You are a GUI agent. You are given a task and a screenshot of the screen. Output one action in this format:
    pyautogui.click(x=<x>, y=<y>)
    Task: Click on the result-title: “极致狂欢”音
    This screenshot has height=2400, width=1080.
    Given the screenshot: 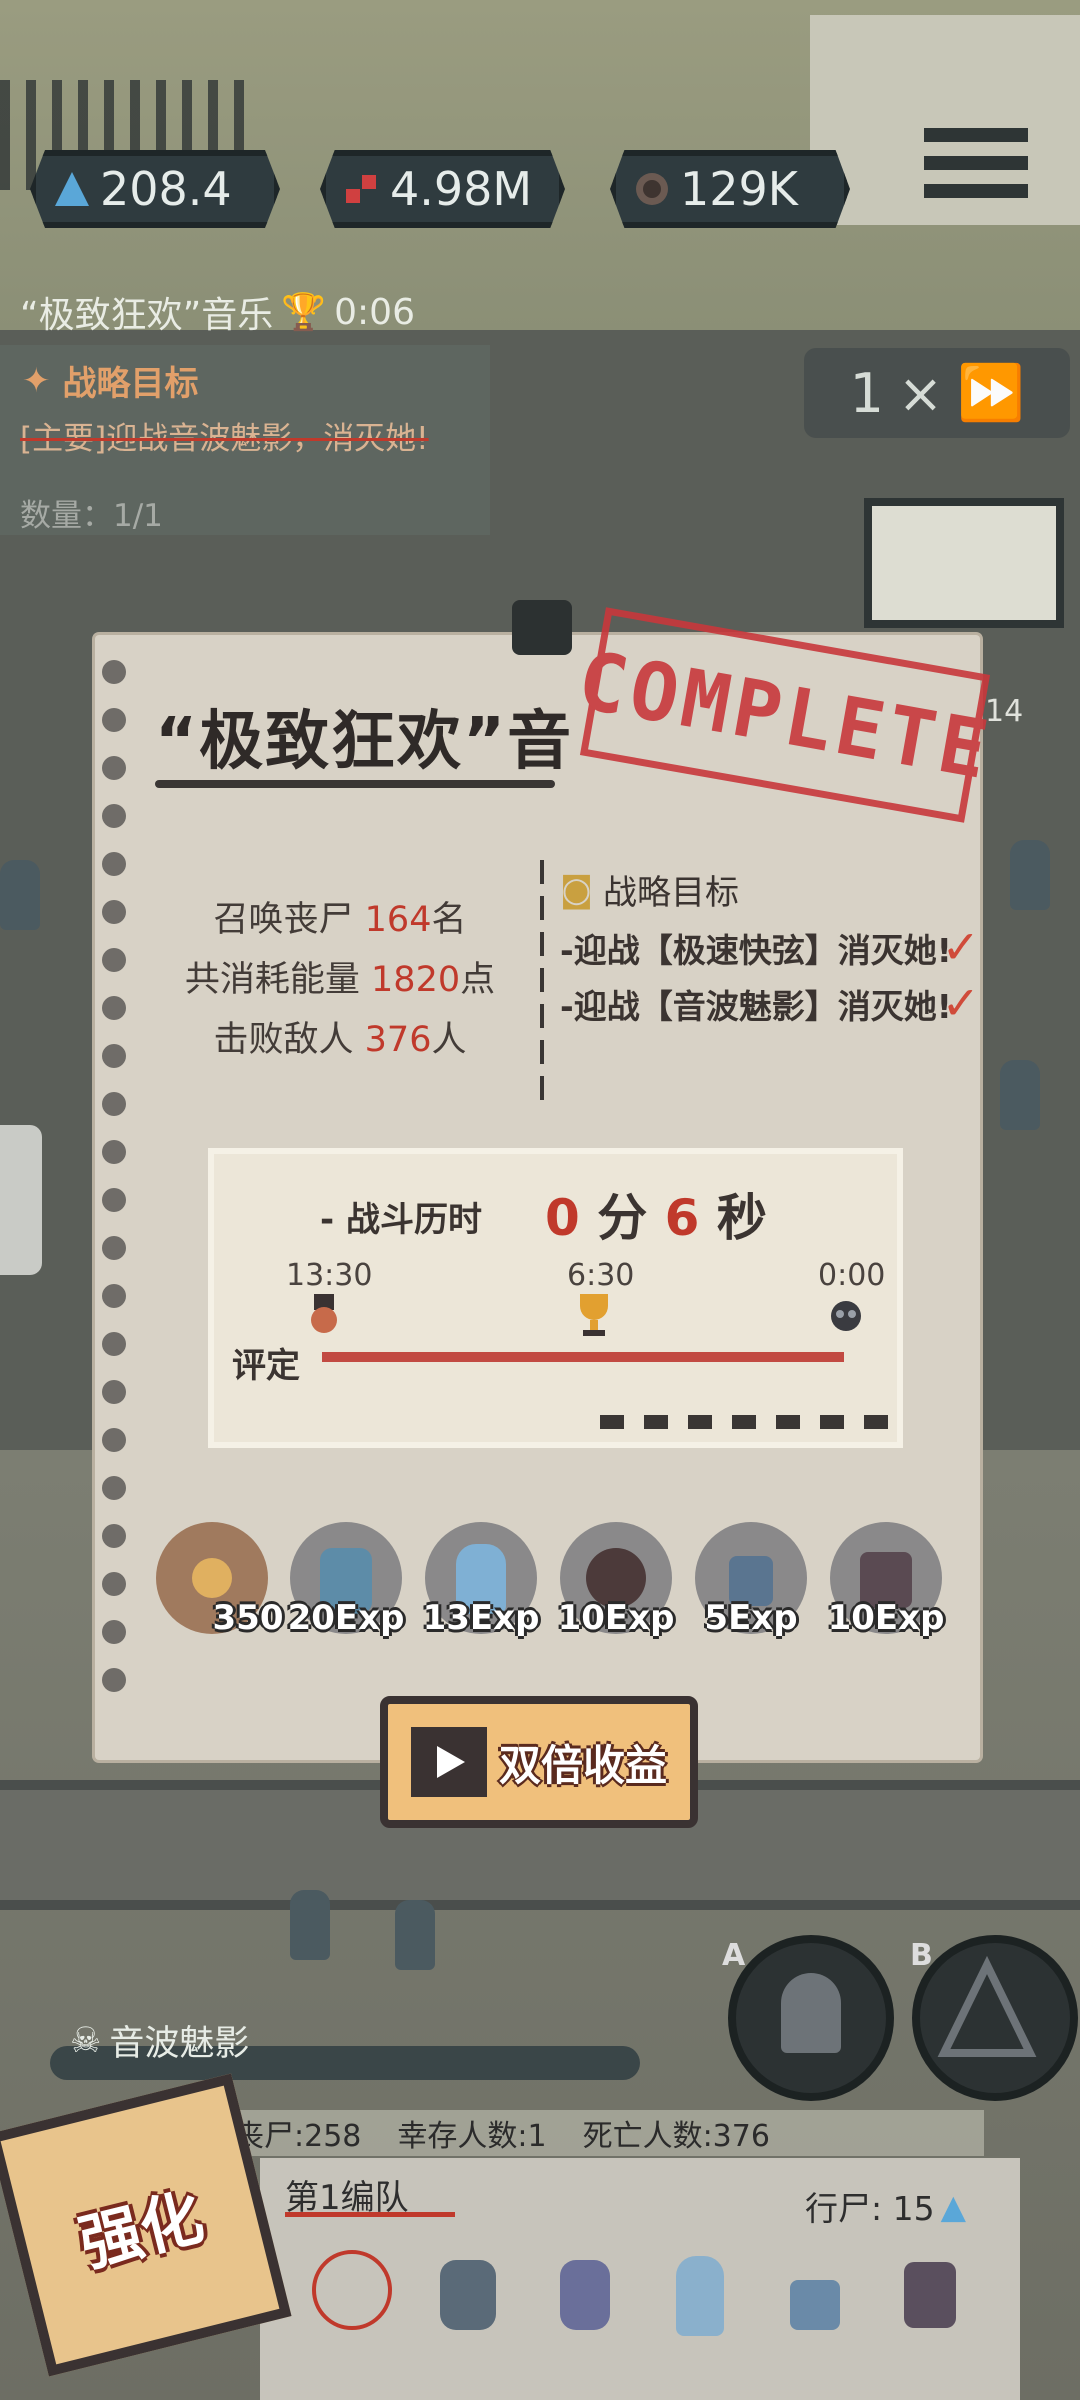 What is the action you would take?
    pyautogui.click(x=364, y=742)
    